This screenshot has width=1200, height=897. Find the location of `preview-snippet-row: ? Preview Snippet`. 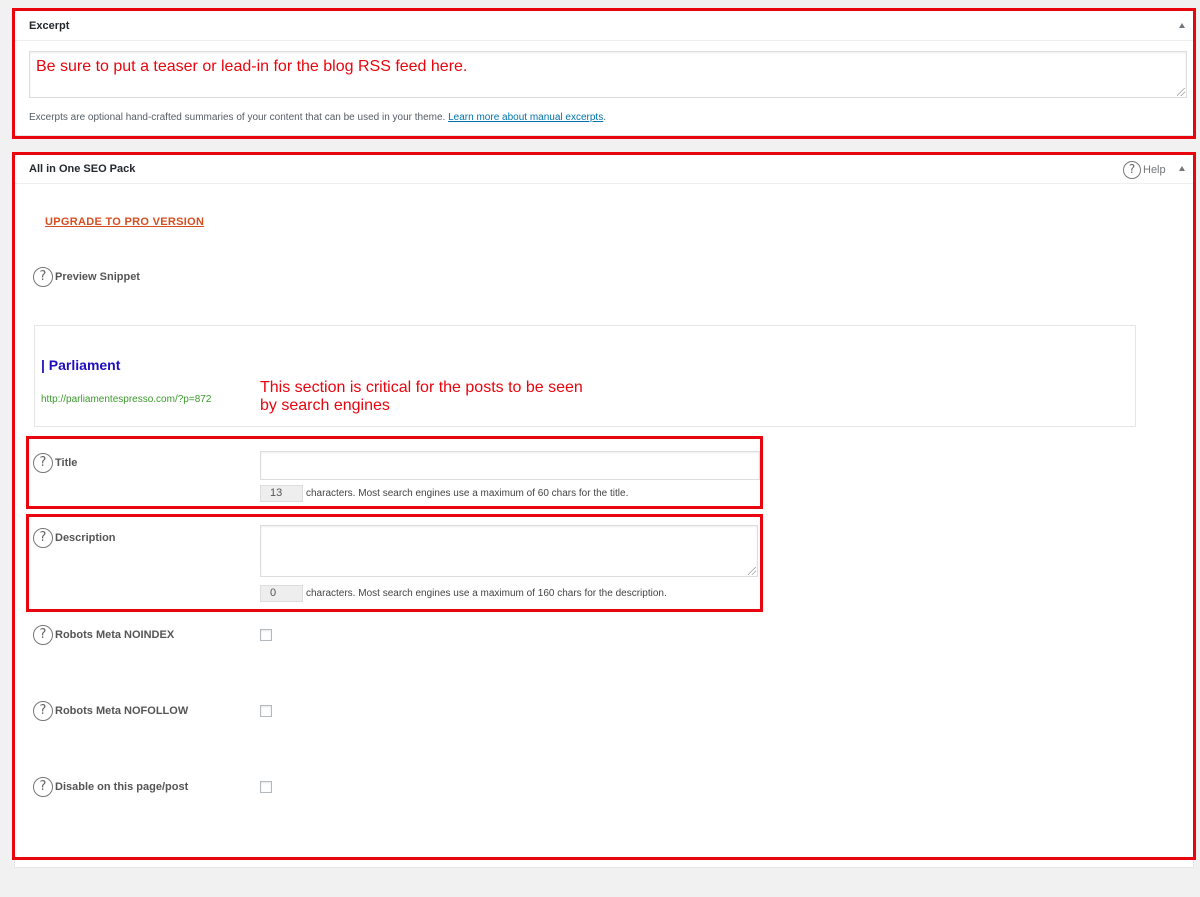

preview-snippet-row: ? Preview Snippet is located at coordinates (86, 277).